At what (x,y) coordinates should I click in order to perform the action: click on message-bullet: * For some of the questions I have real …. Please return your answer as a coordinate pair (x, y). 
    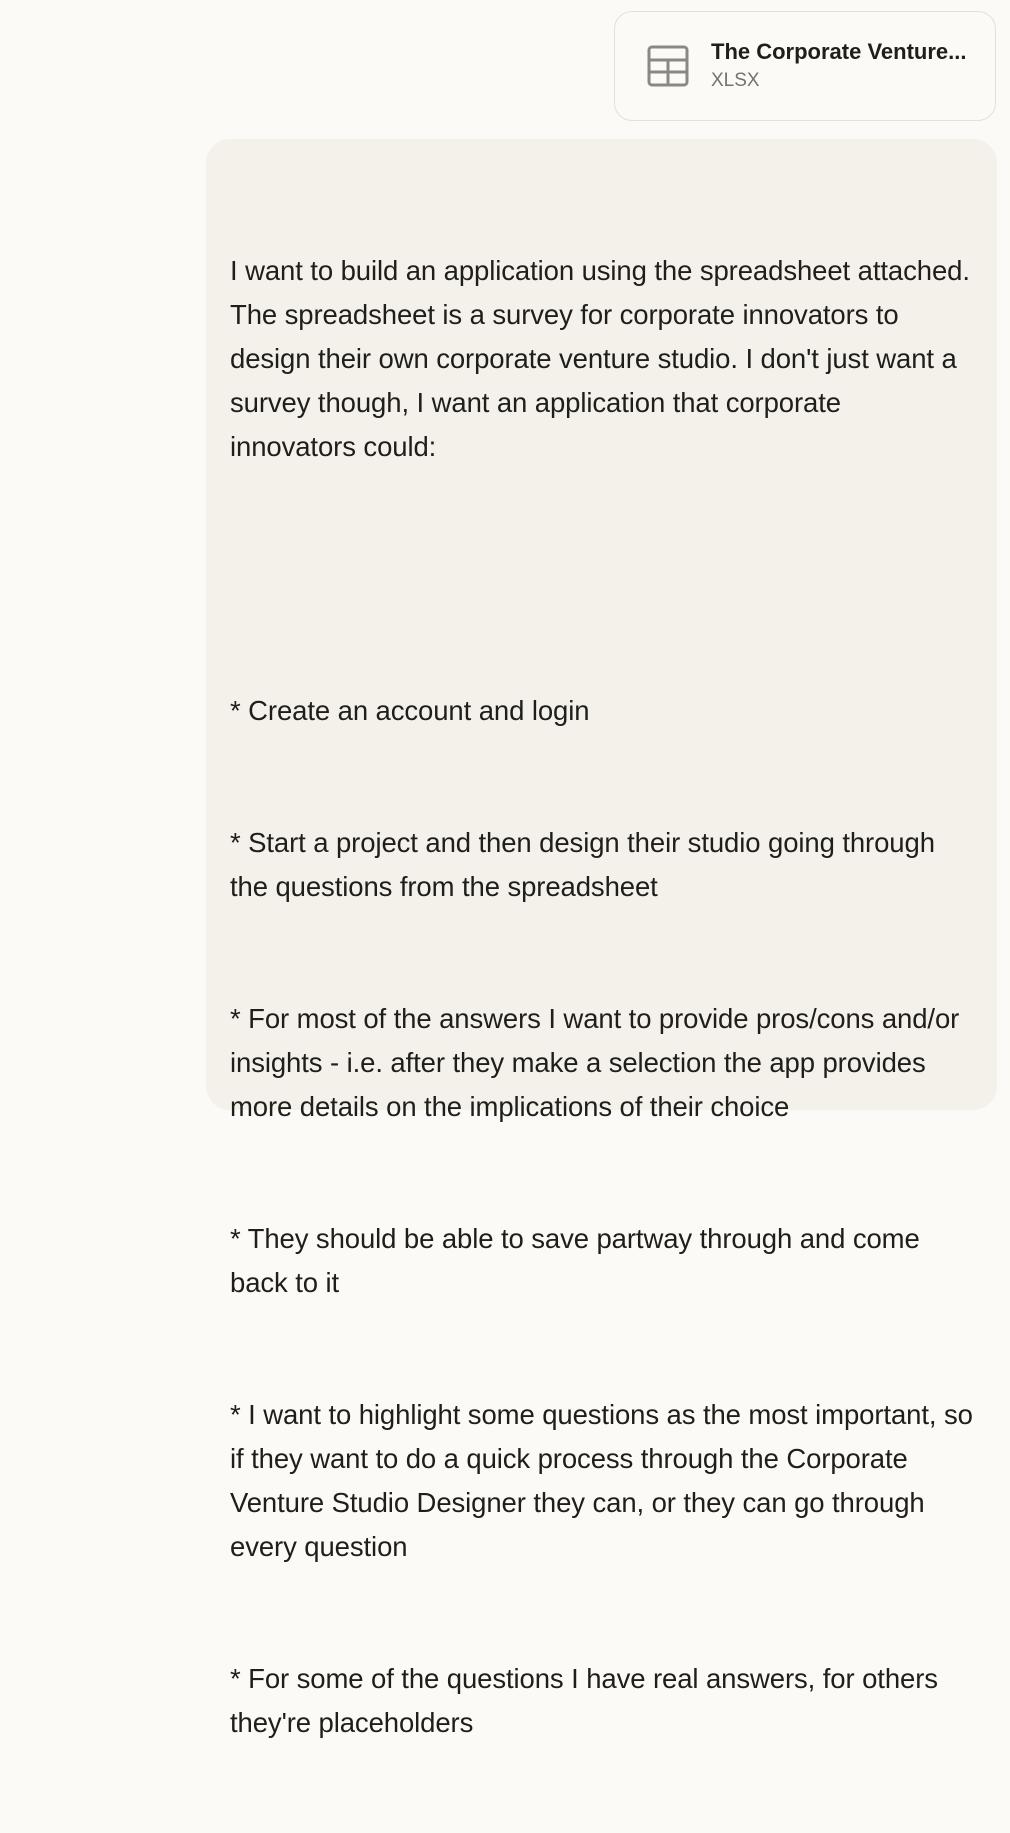
    Looking at the image, I should click on (588, 1700).